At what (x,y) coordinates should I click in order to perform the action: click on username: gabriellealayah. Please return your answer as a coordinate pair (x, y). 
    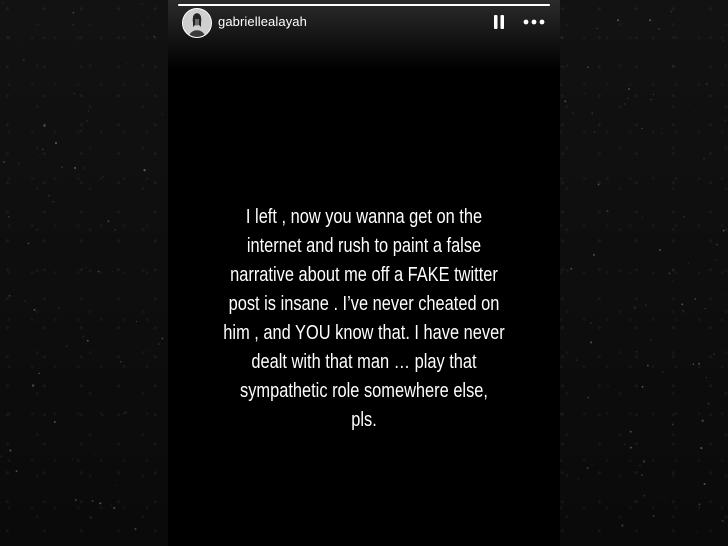
    Looking at the image, I should click on (262, 21).